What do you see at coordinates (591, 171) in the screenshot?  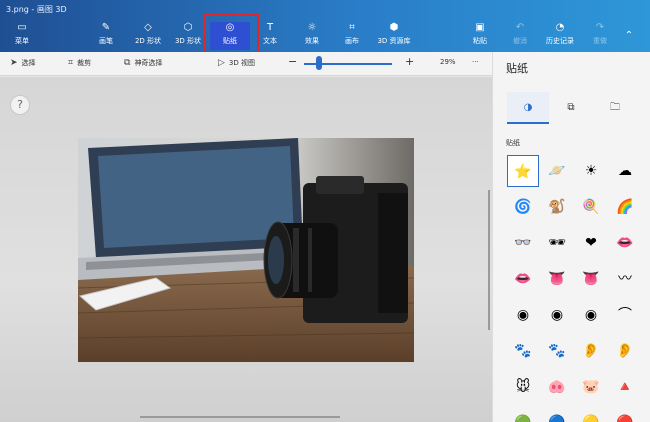 I see `sticker-item: ☀` at bounding box center [591, 171].